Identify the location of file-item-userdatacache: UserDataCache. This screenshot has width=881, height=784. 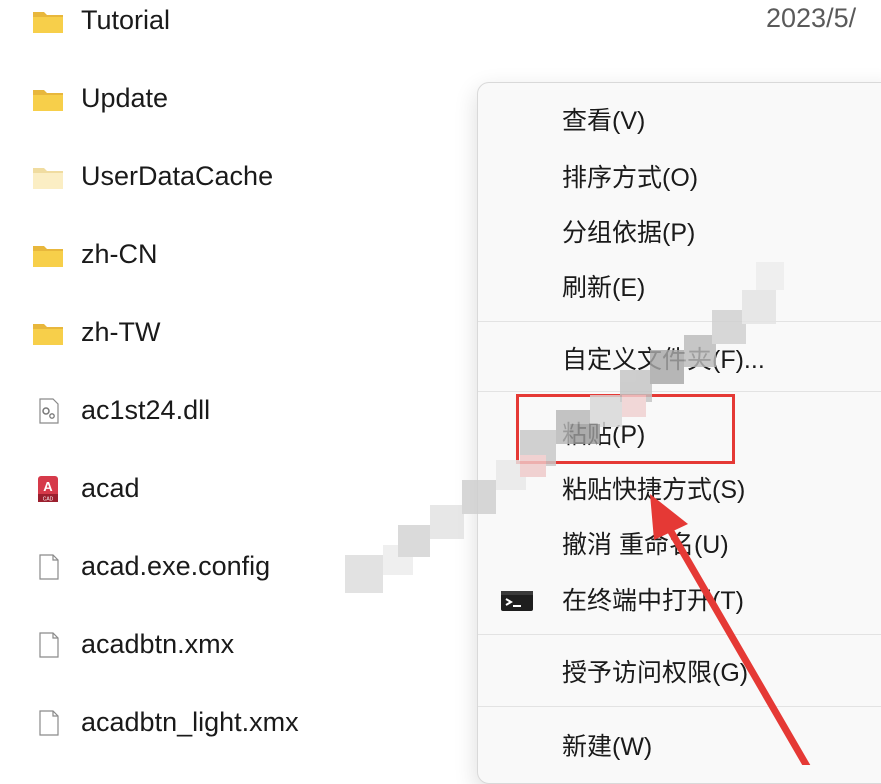
(230, 176).